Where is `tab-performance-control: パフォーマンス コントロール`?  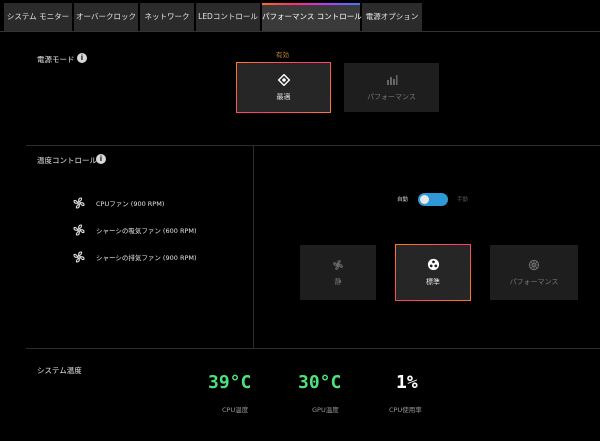 tab-performance-control: パフォーマンス コントロール is located at coordinates (312, 17).